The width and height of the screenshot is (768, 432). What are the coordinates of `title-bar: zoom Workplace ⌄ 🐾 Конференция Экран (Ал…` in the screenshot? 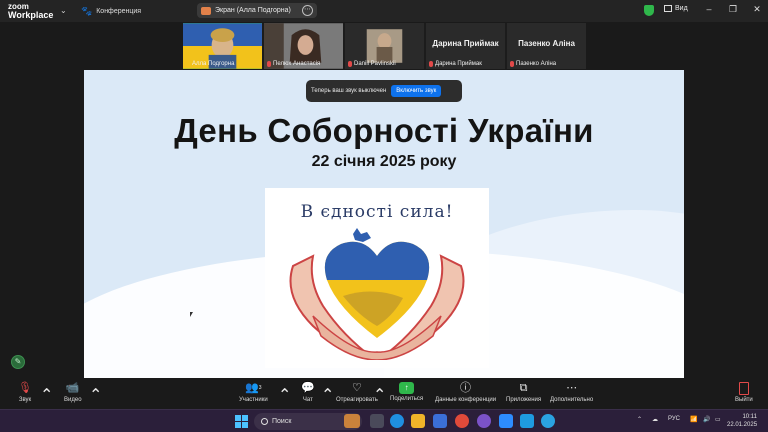 It's located at (384, 11).